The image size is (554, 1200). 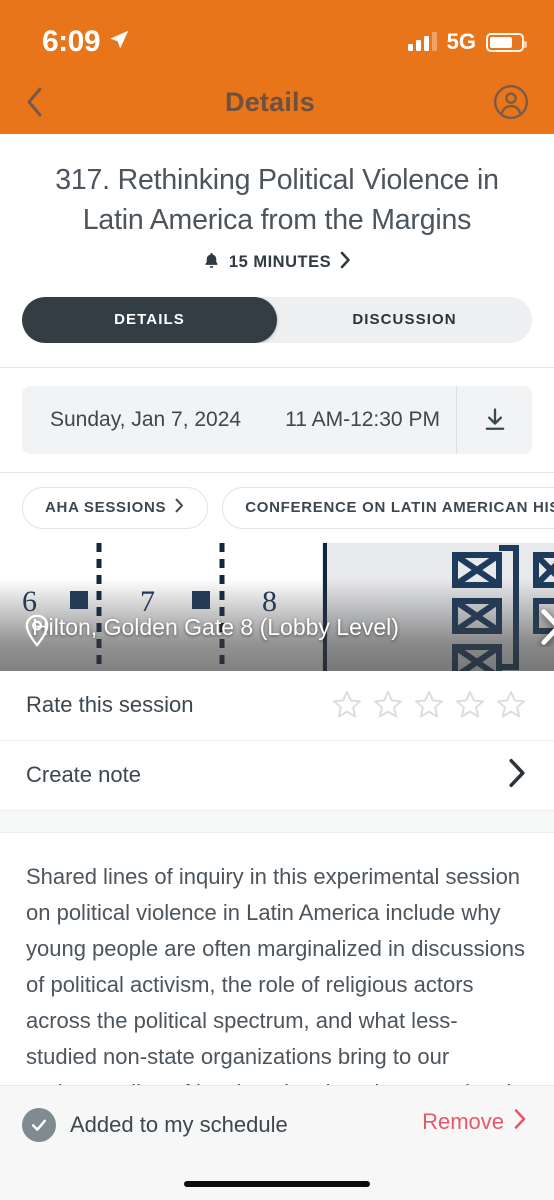 I want to click on tab-discussion: DISCUSSION, so click(x=404, y=320).